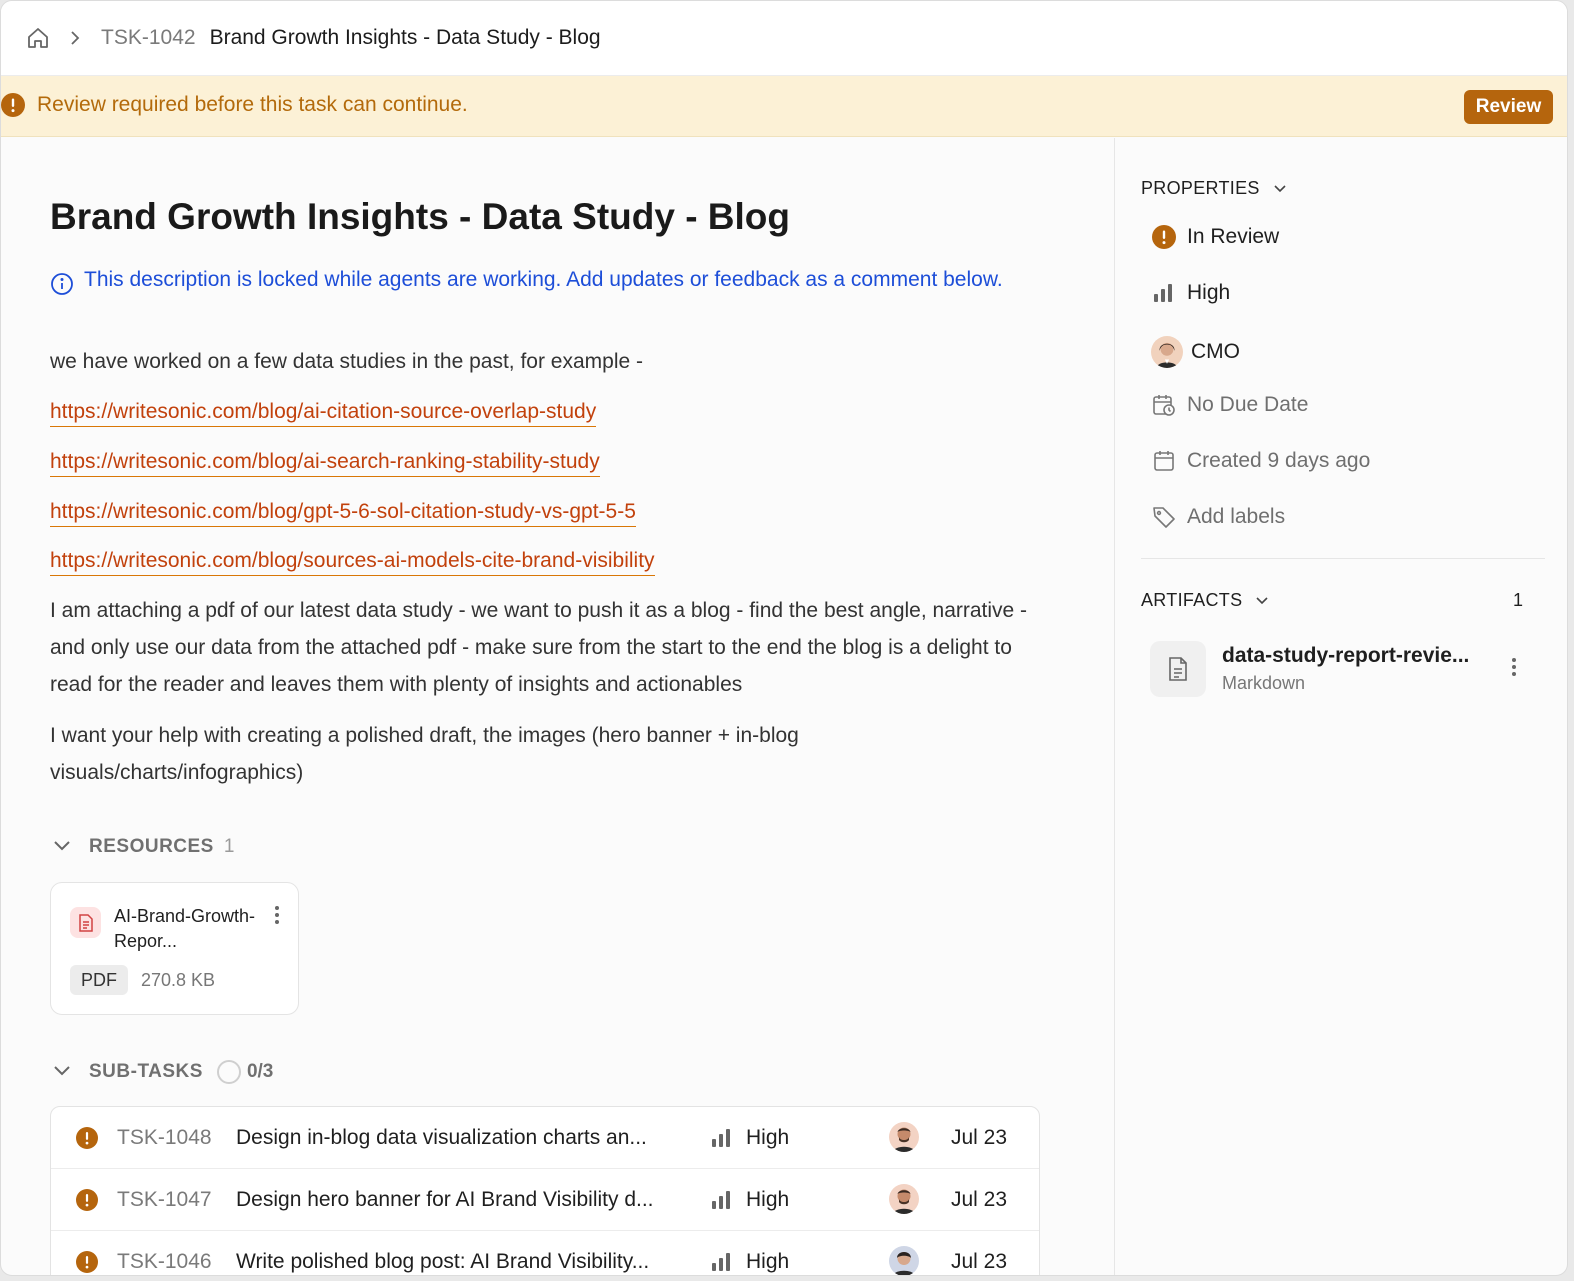 This screenshot has width=1574, height=1281. What do you see at coordinates (1248, 404) in the screenshot?
I see `due-date-value: No Due Date` at bounding box center [1248, 404].